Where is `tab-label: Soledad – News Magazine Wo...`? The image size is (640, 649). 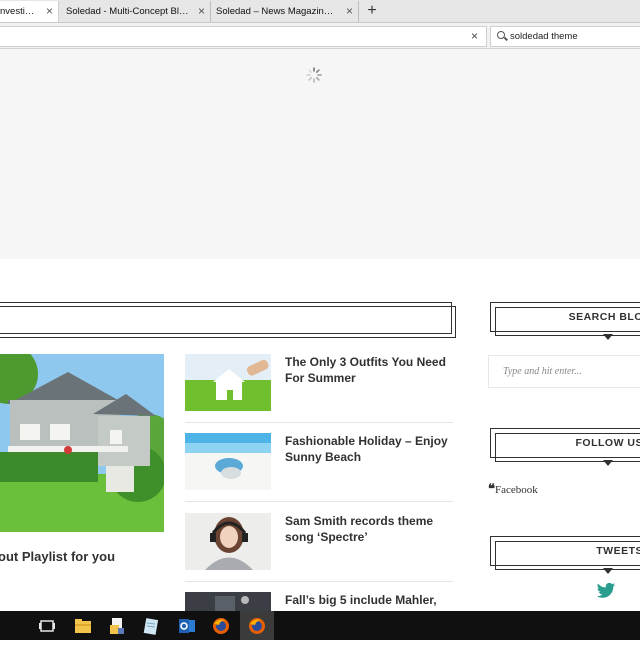 tab-label: Soledad – News Magazine Wo... is located at coordinates (277, 11).